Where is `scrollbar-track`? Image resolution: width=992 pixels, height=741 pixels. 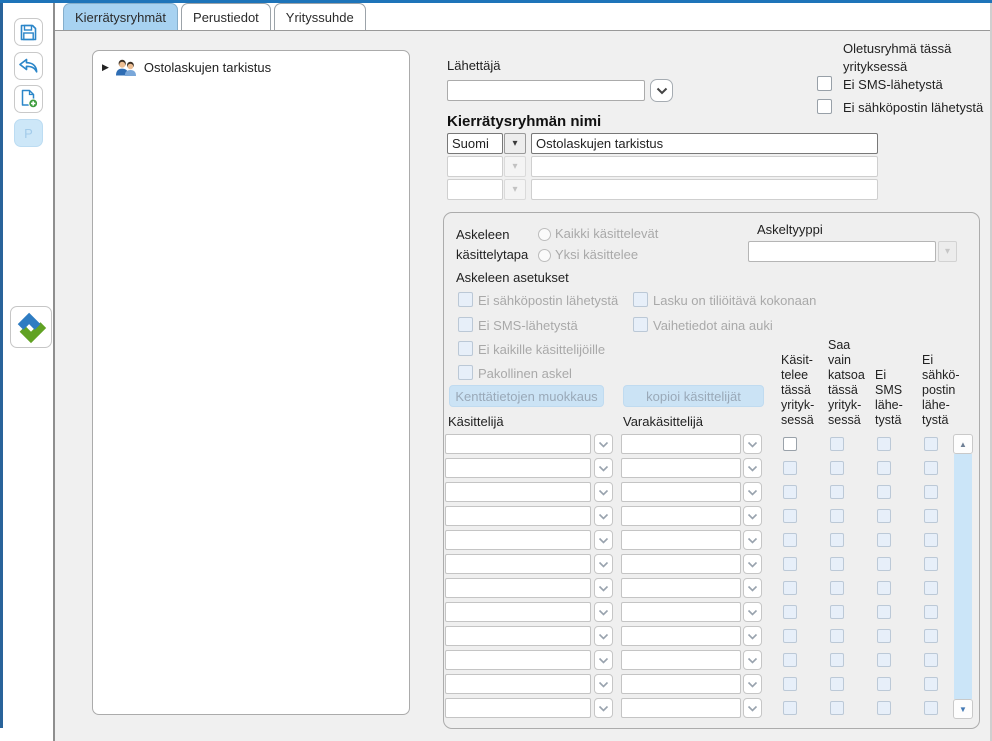 scrollbar-track is located at coordinates (963, 576).